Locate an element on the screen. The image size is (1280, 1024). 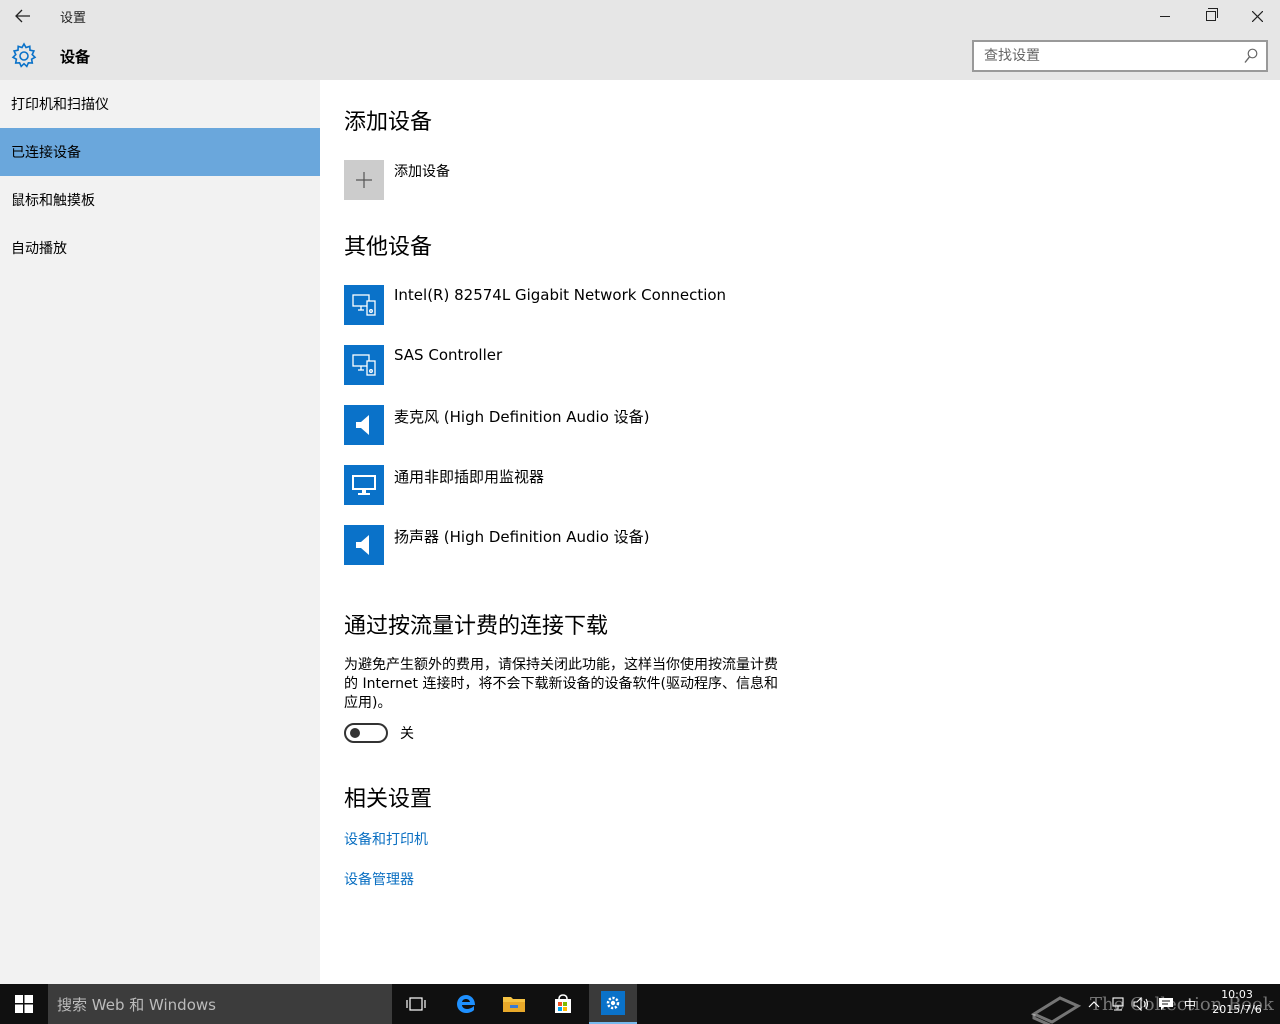
file-explorer-button is located at coordinates (514, 1004).